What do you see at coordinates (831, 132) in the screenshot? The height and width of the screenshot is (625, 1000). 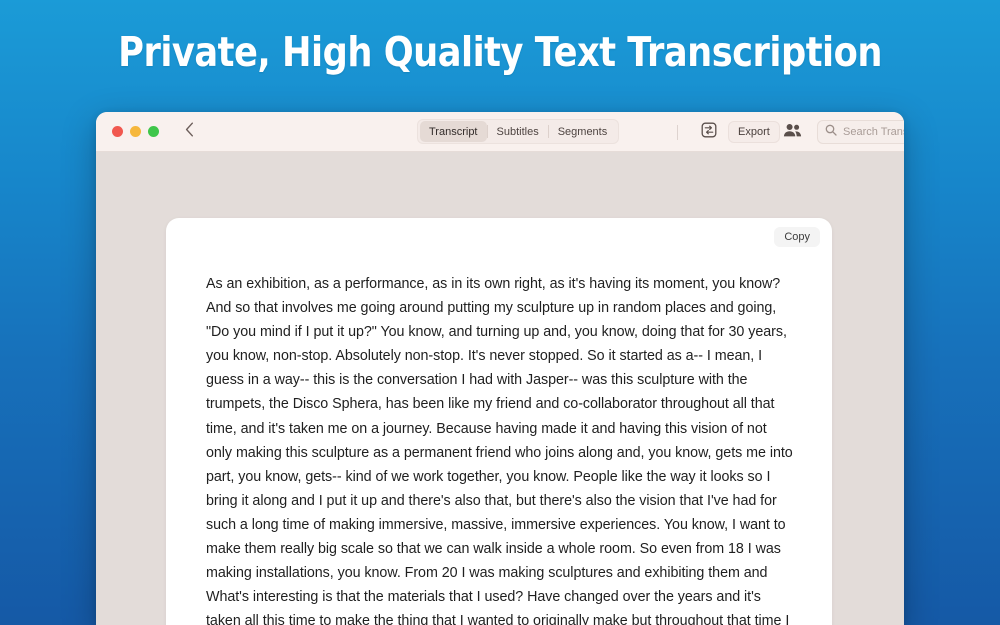 I see `search-icon` at bounding box center [831, 132].